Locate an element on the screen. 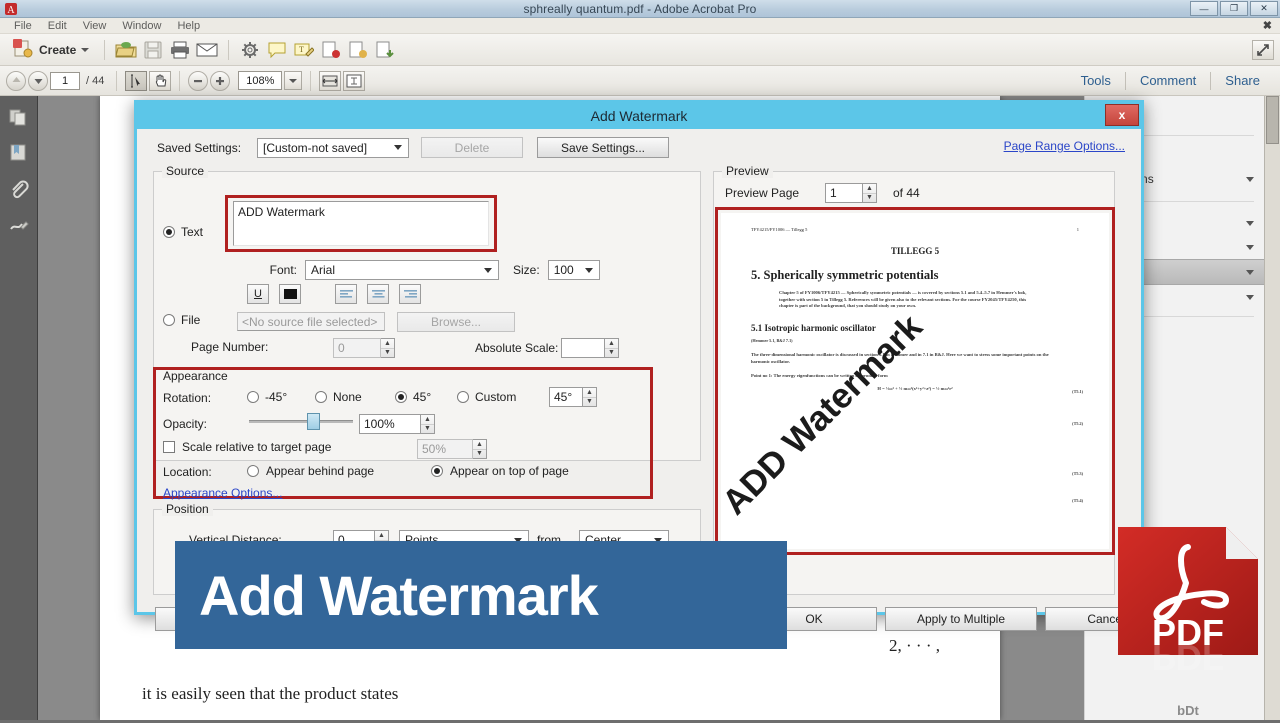 Image resolution: width=1280 pixels, height=723 pixels. fit-page-icon is located at coordinates (354, 80).